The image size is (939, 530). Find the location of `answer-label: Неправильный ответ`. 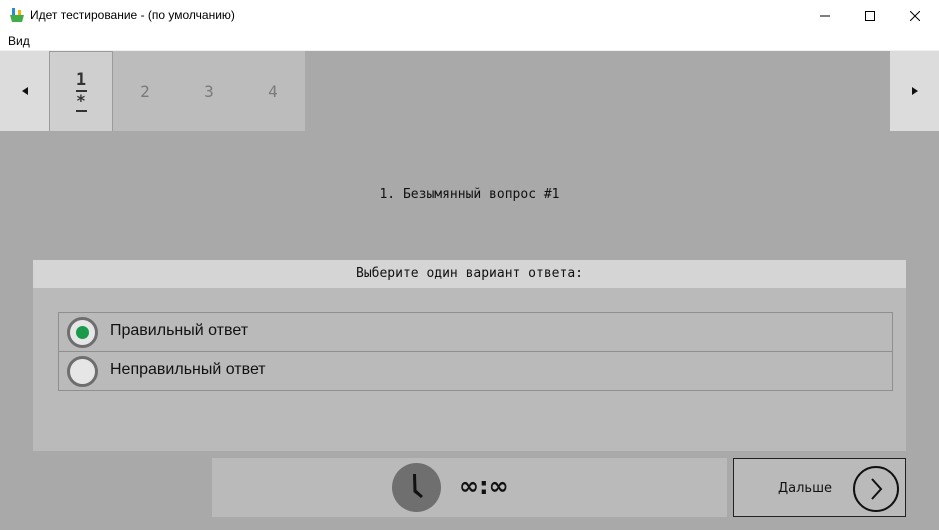

answer-label: Неправильный ответ is located at coordinates (188, 369).